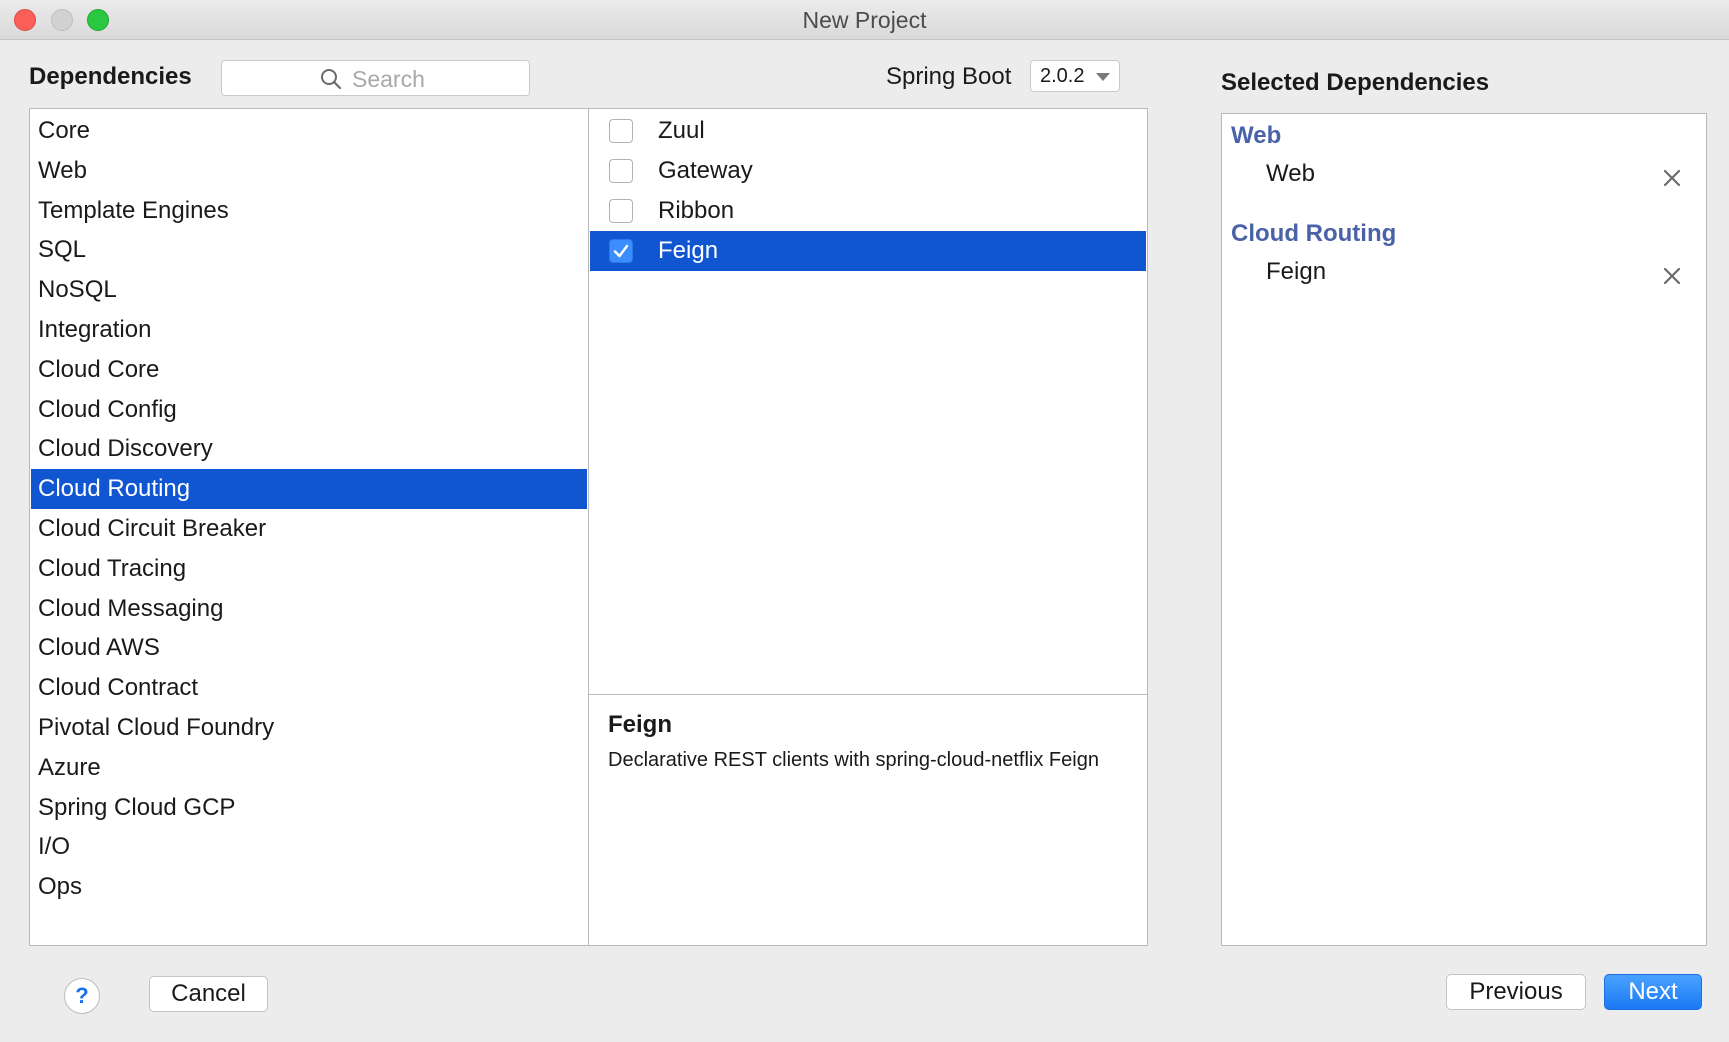 The height and width of the screenshot is (1042, 1729). What do you see at coordinates (1296, 271) in the screenshot?
I see `selected-dependency-item: Feign` at bounding box center [1296, 271].